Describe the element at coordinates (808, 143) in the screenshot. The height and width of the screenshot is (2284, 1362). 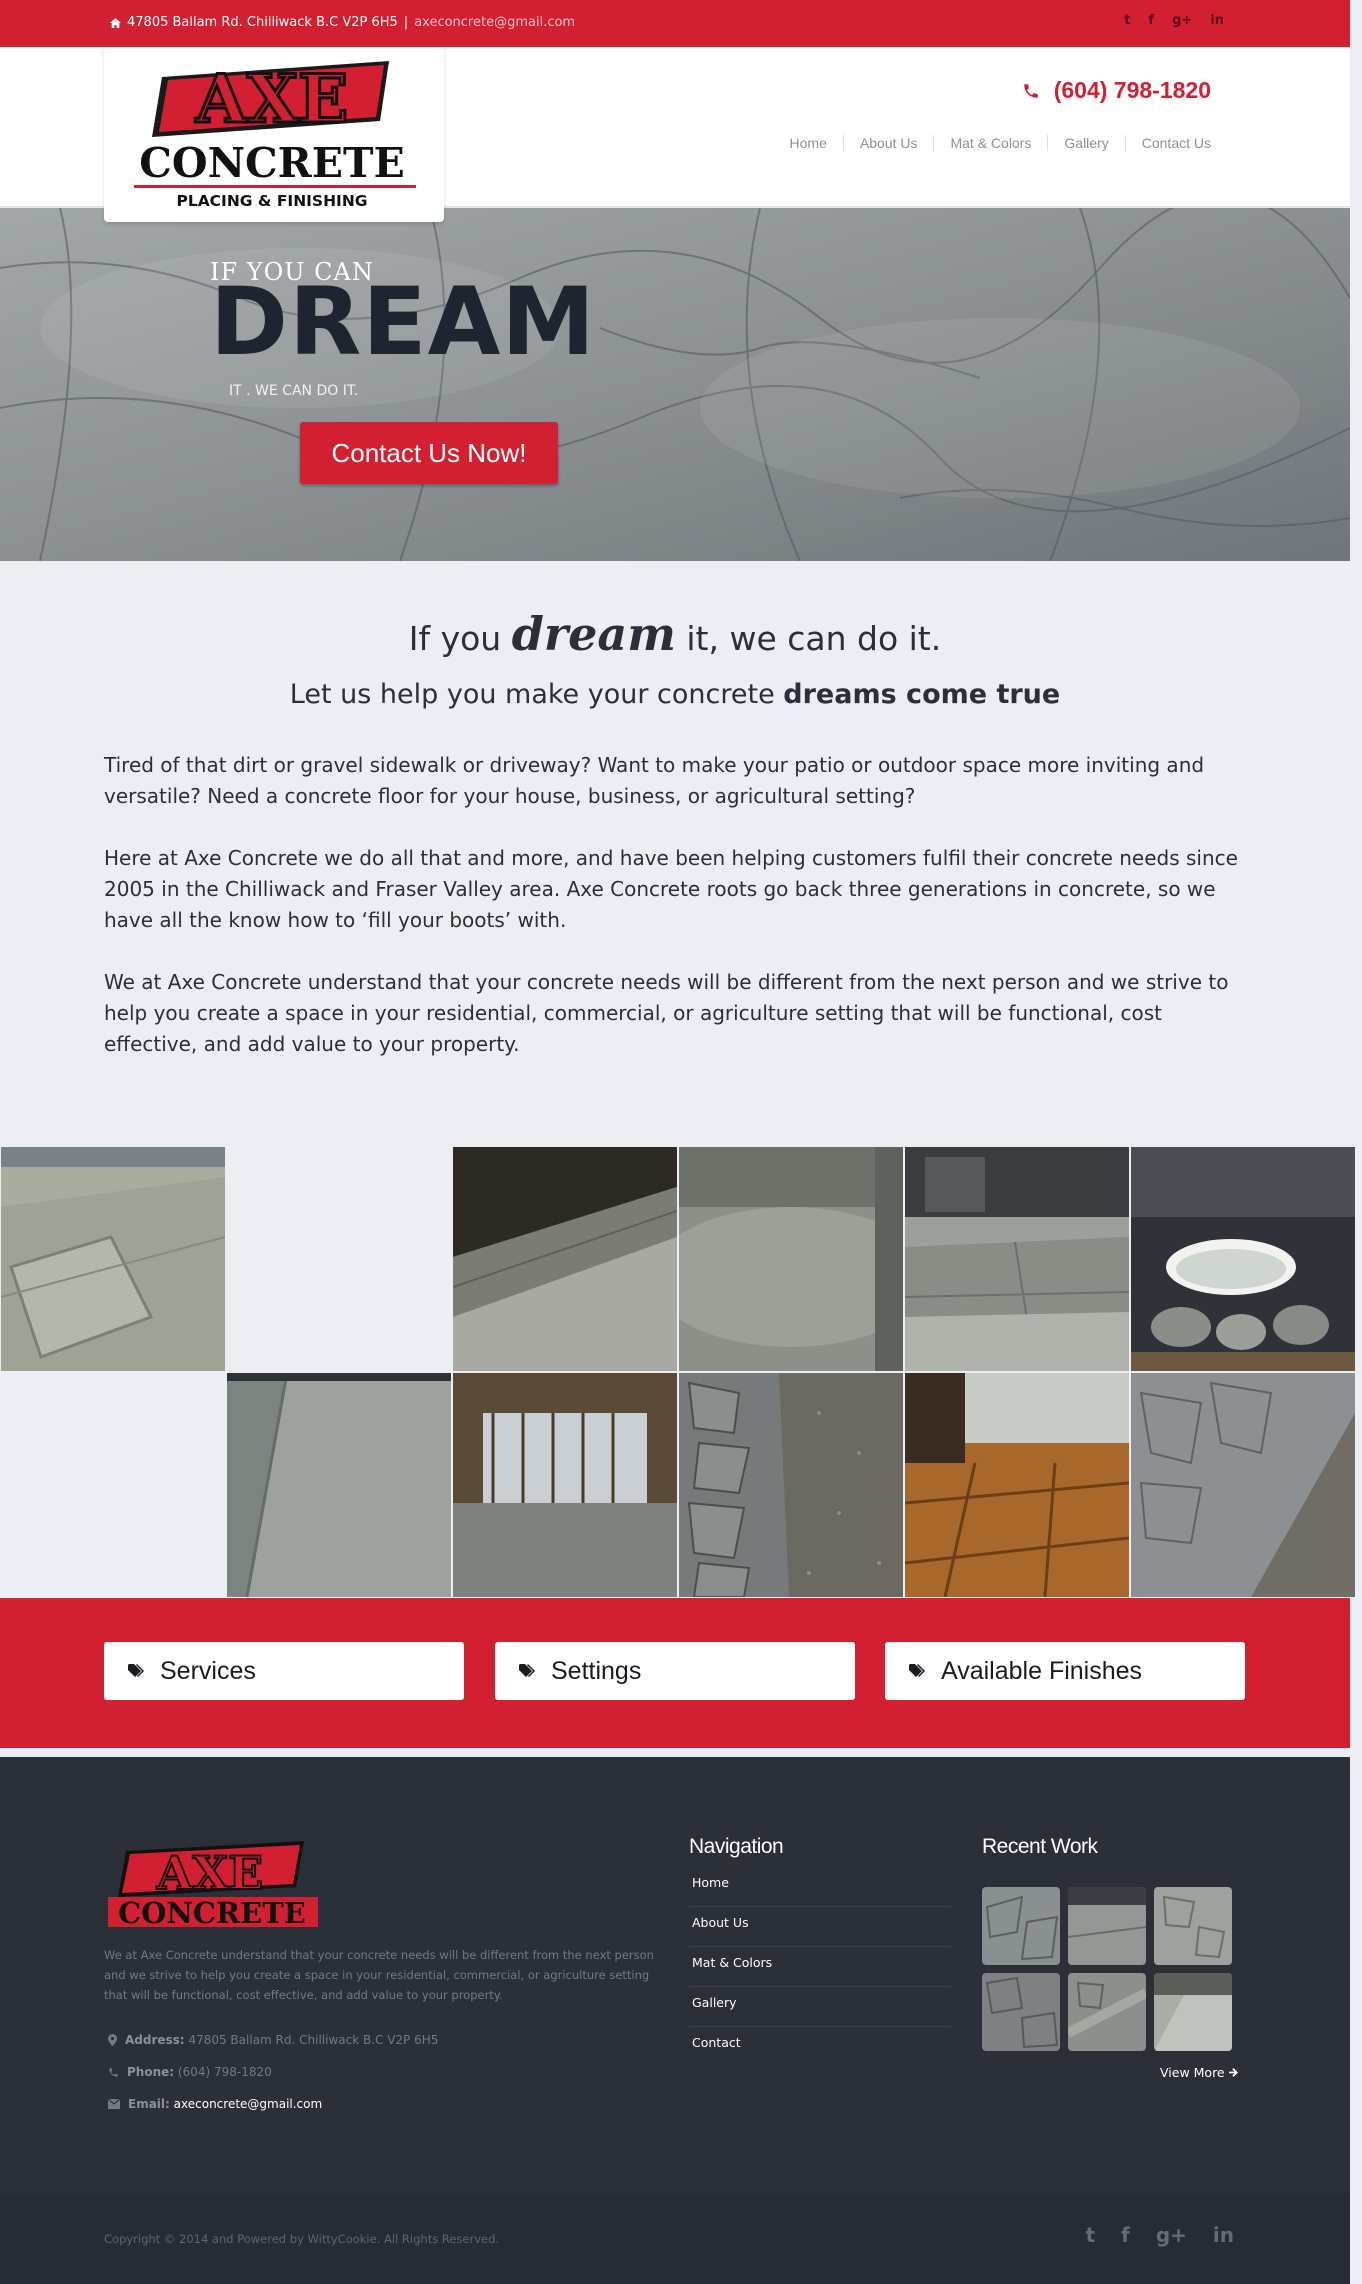
I see `nav-home: Home` at that location.